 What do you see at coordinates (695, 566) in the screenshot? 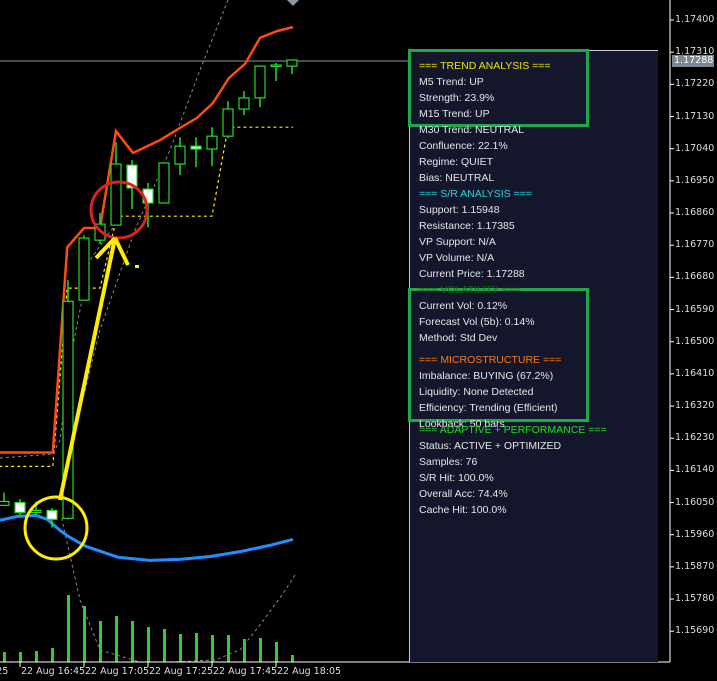
I see `price-axis-label: 1.15870` at bounding box center [695, 566].